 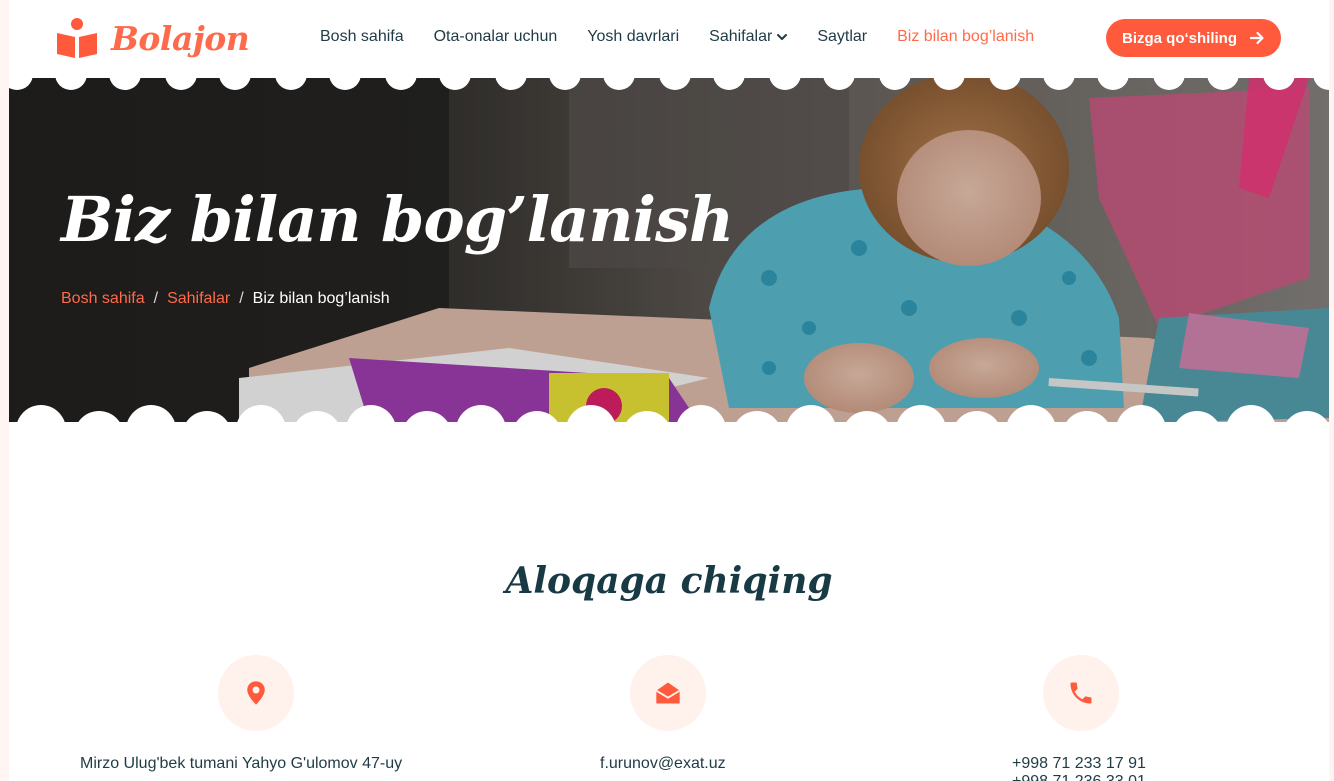 I want to click on nav-item-pages: Sahifalar, so click(x=748, y=37).